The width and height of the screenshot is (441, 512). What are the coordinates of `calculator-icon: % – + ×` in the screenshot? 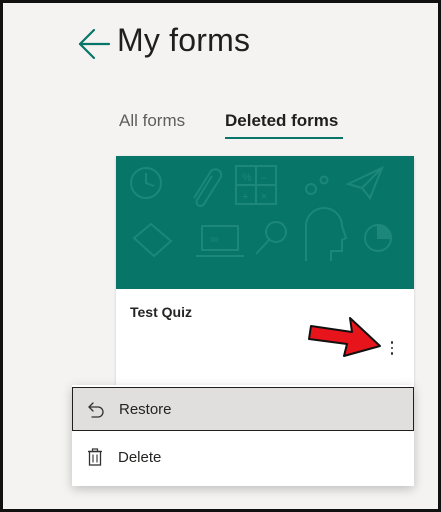 It's located at (256, 185).